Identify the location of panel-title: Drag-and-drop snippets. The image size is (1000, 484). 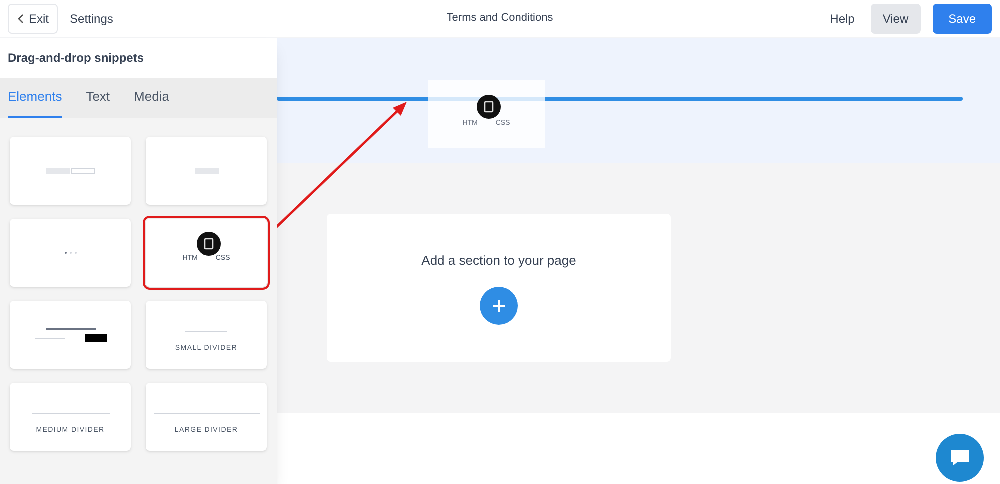
(76, 58).